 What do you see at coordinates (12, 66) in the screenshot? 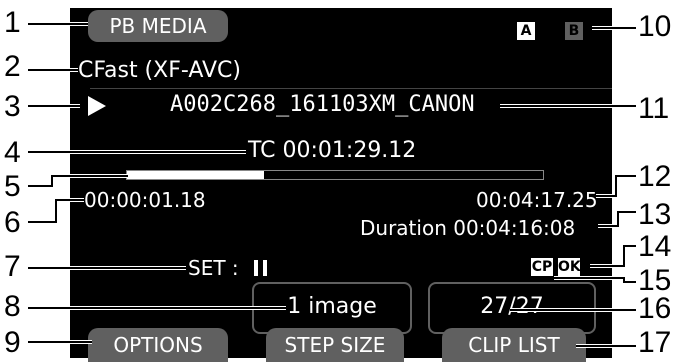
I see `callout-2: 2` at bounding box center [12, 66].